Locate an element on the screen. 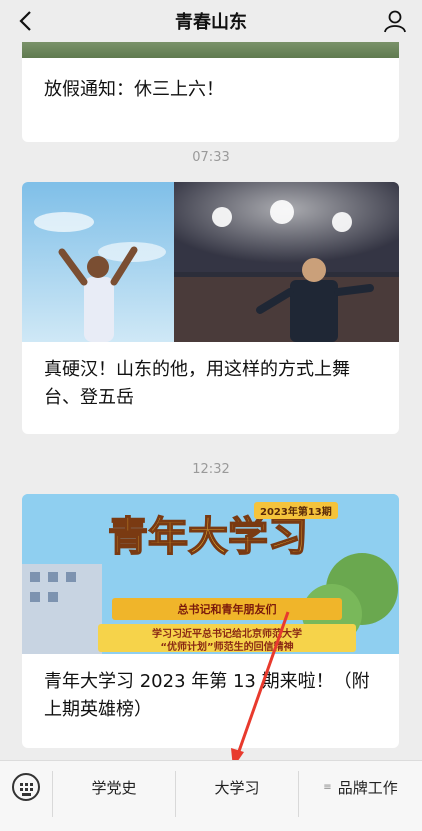 Image resolution: width=422 pixels, height=831 pixels. timestamp: 12:32 is located at coordinates (211, 469).